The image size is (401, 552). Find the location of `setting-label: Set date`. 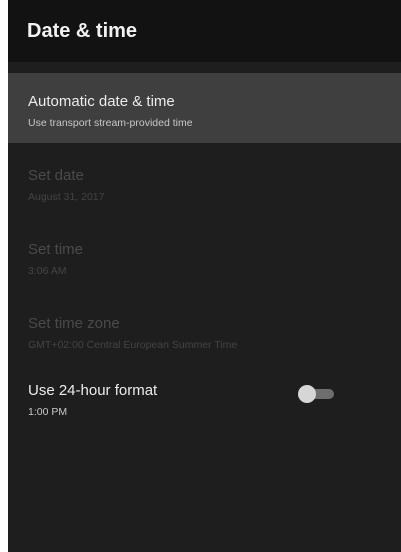

setting-label: Set date is located at coordinates (56, 175).